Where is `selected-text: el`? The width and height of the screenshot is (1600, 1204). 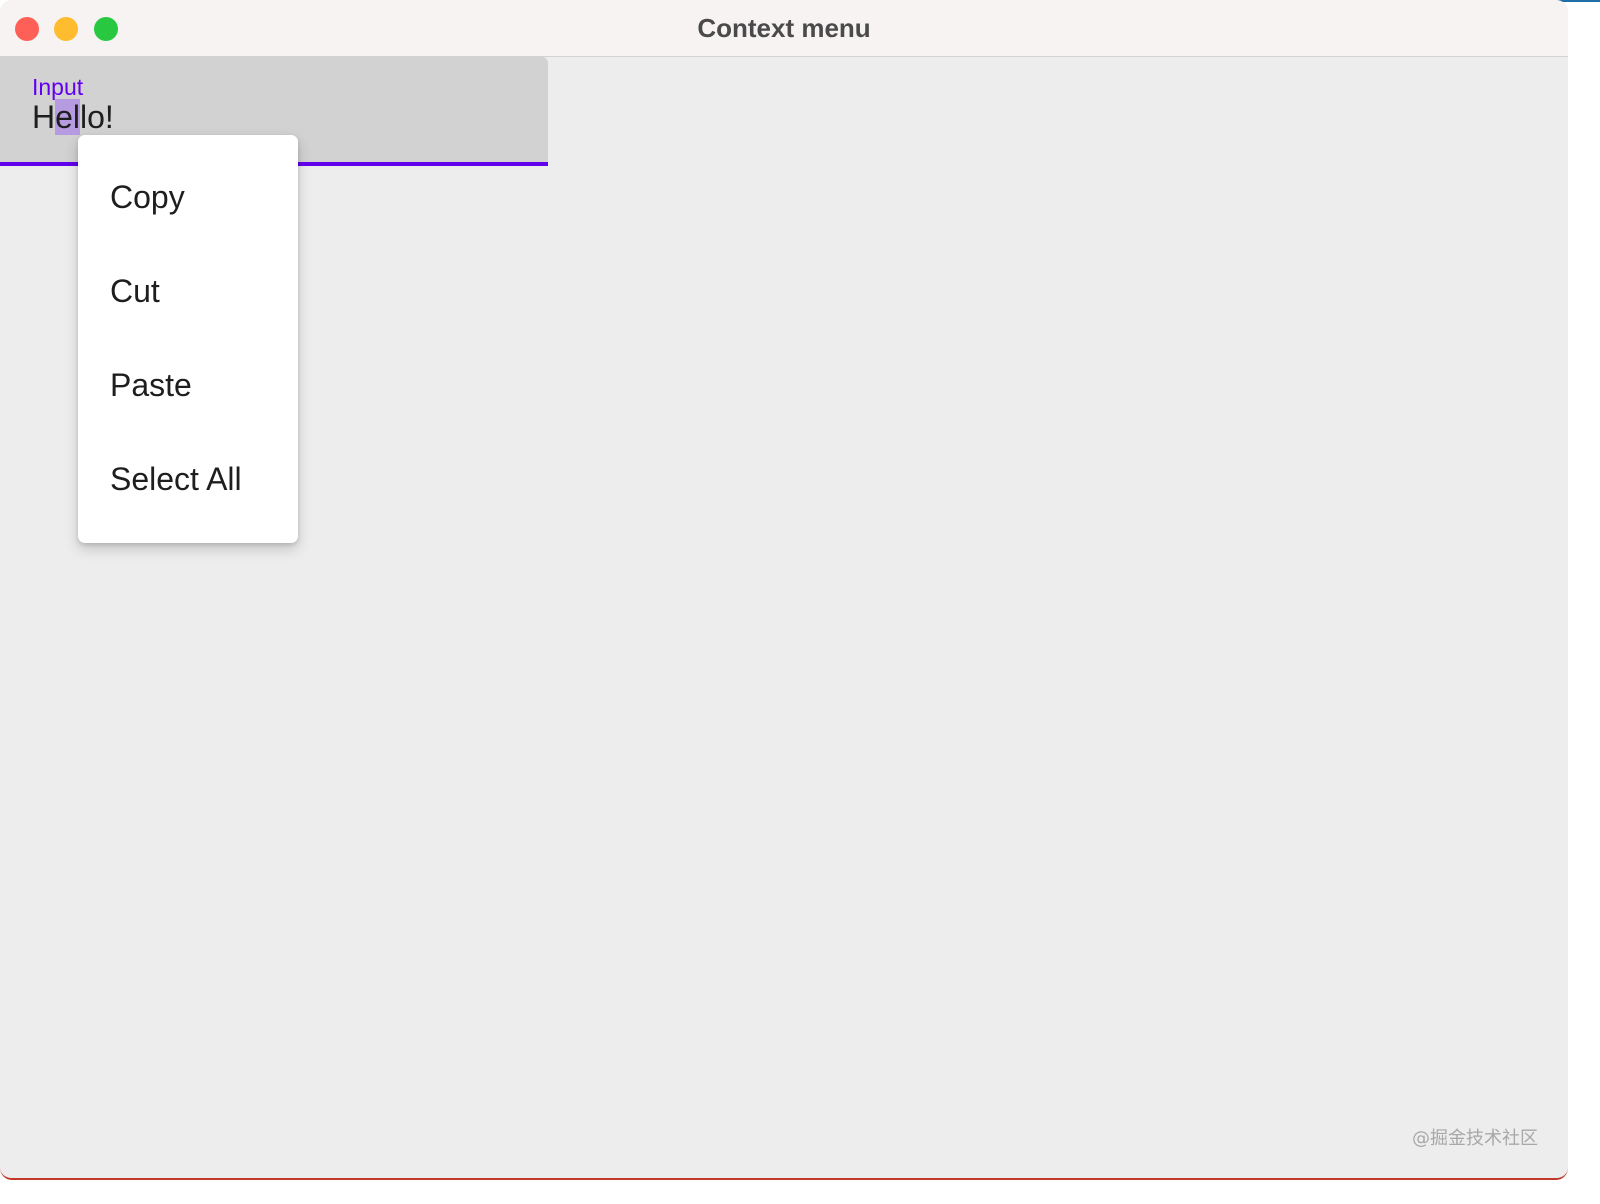
selected-text: el is located at coordinates (68, 117).